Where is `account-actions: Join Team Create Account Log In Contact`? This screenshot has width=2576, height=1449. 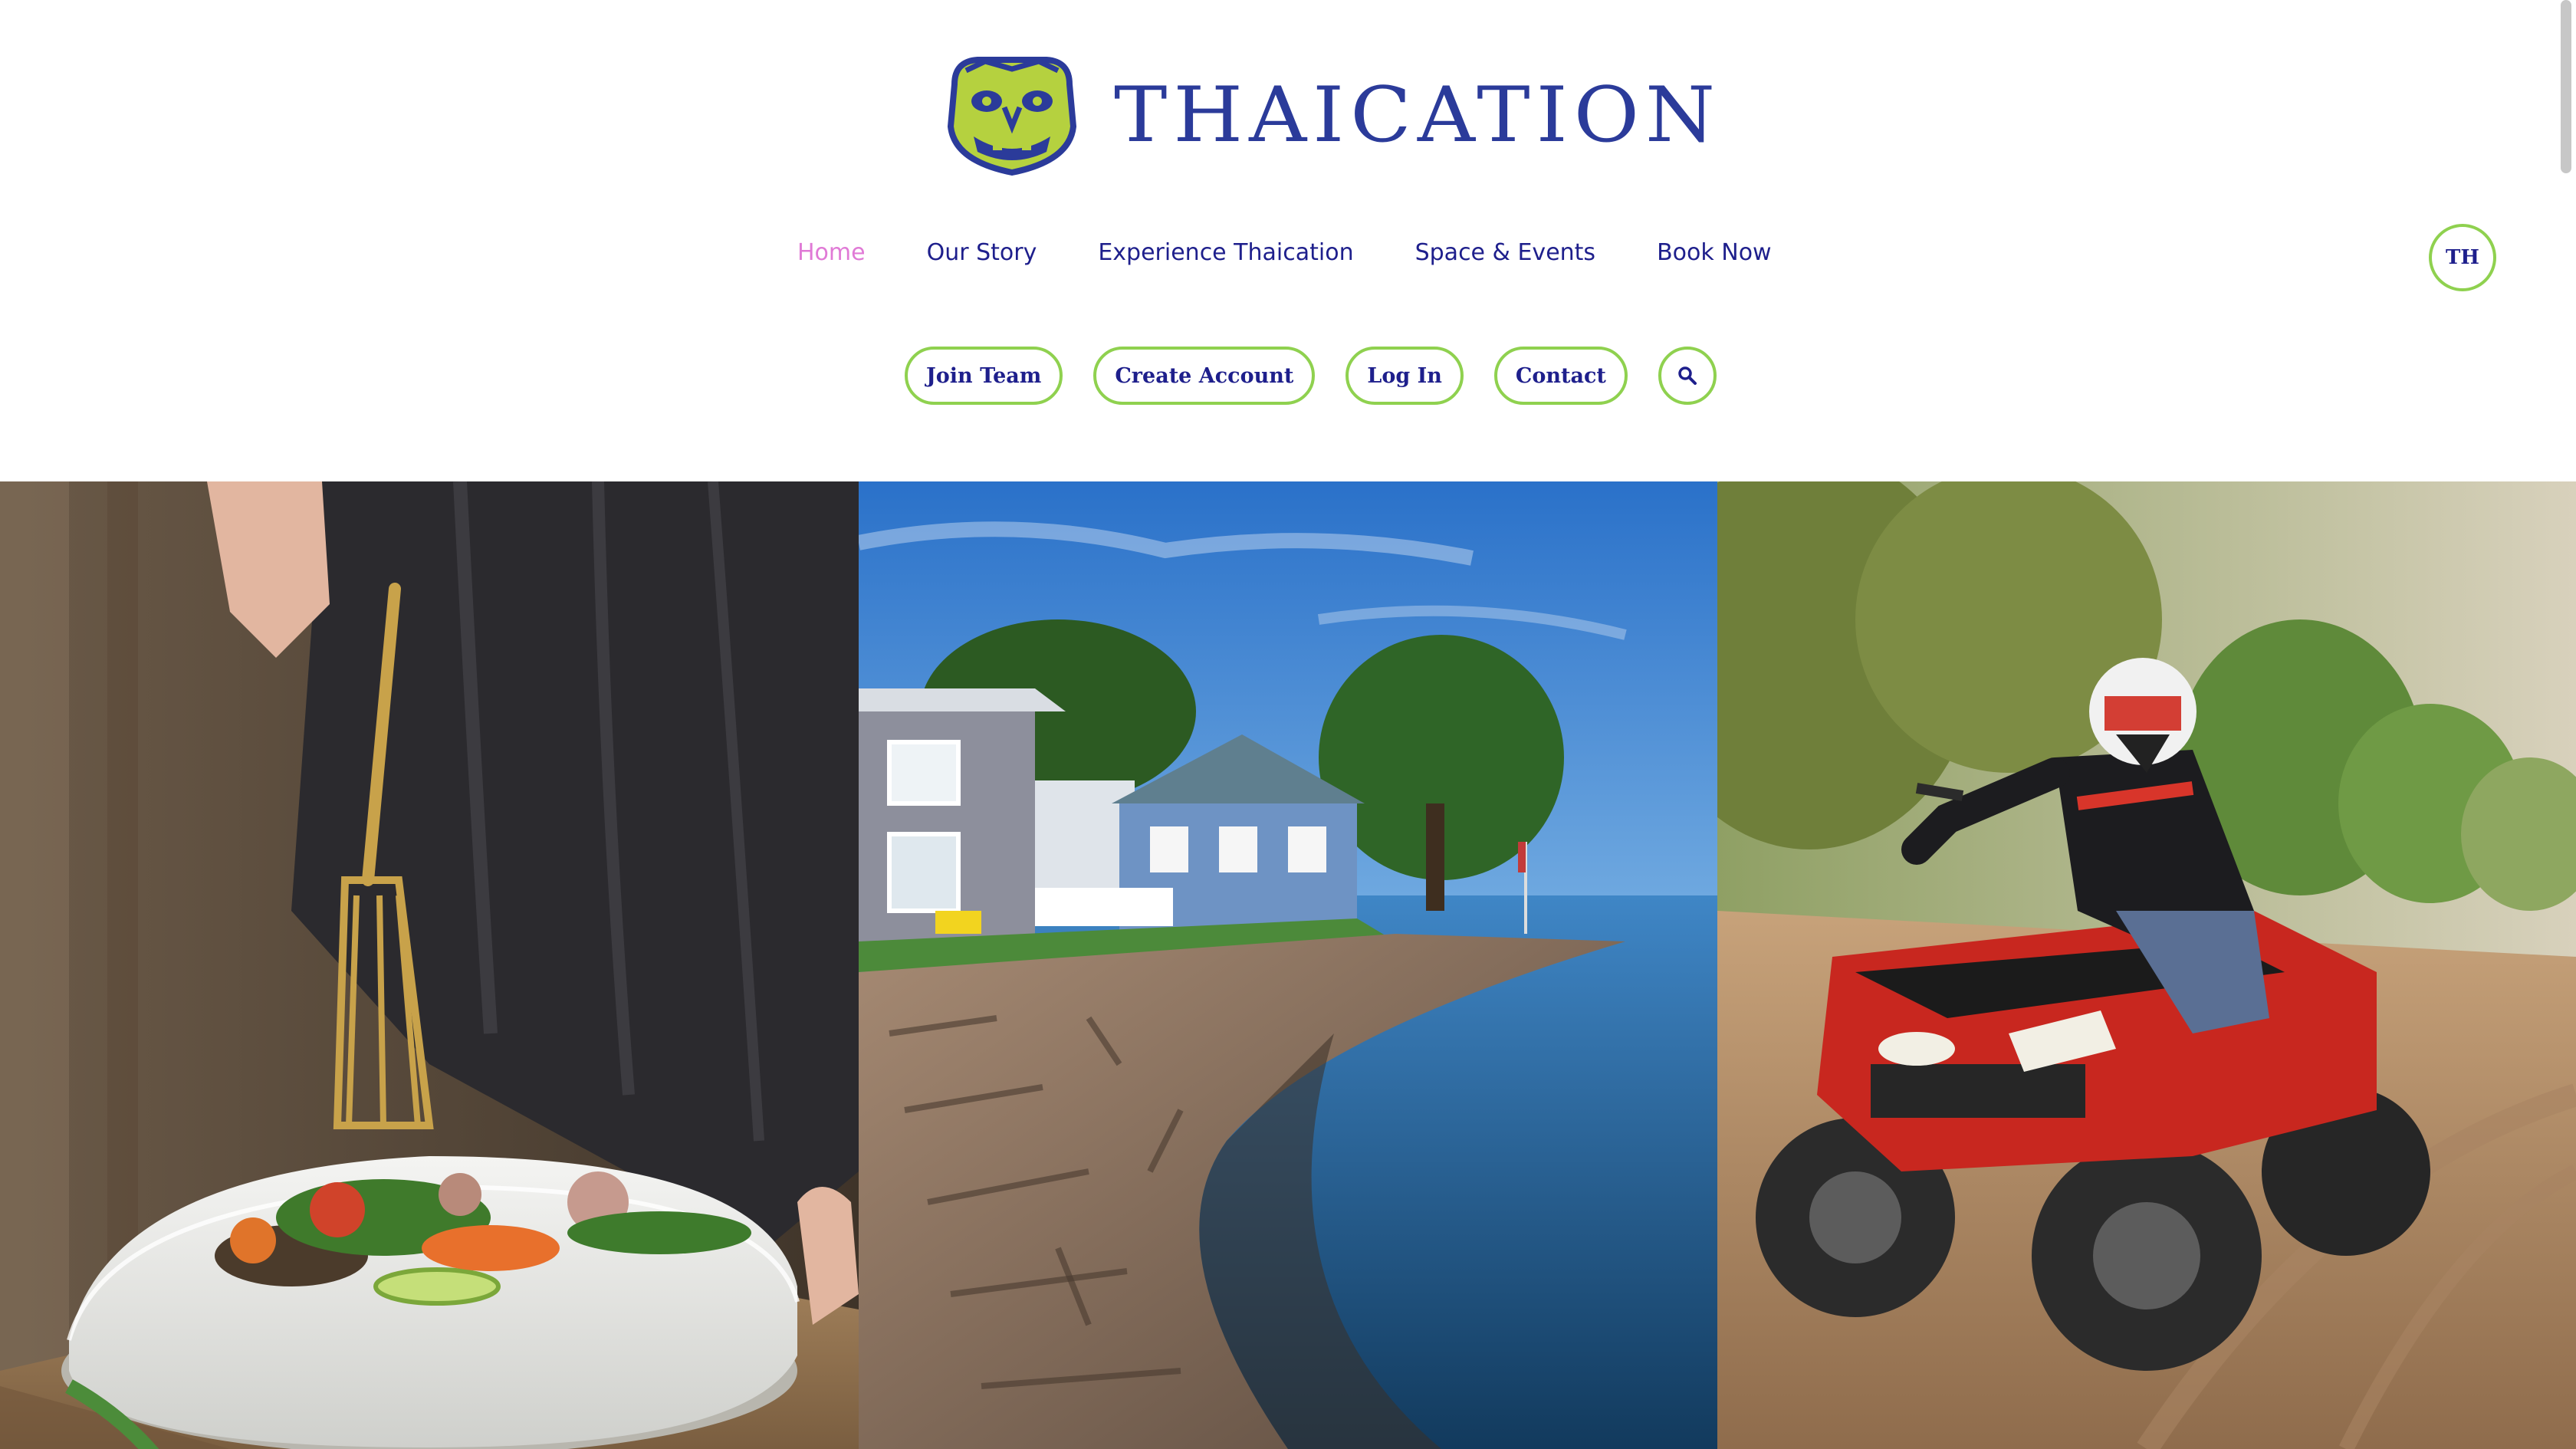
account-actions: Join Team Create Account Log In Contact is located at coordinates (1311, 376).